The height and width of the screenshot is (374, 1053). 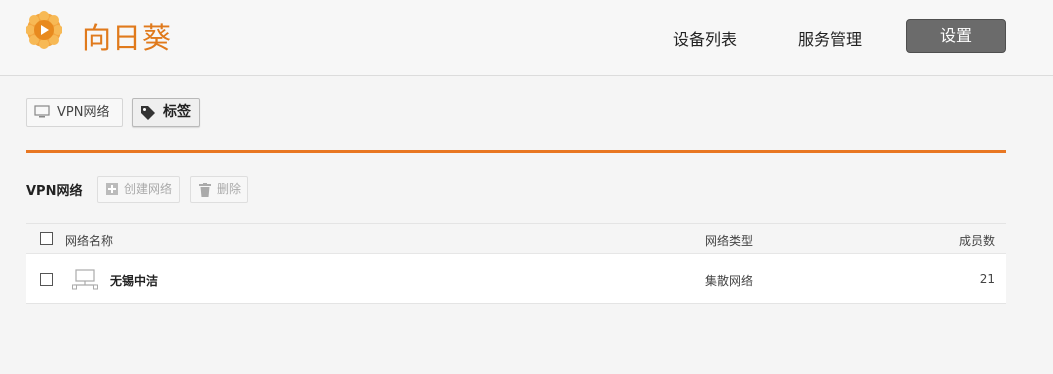 What do you see at coordinates (148, 113) in the screenshot?
I see `tag-icon` at bounding box center [148, 113].